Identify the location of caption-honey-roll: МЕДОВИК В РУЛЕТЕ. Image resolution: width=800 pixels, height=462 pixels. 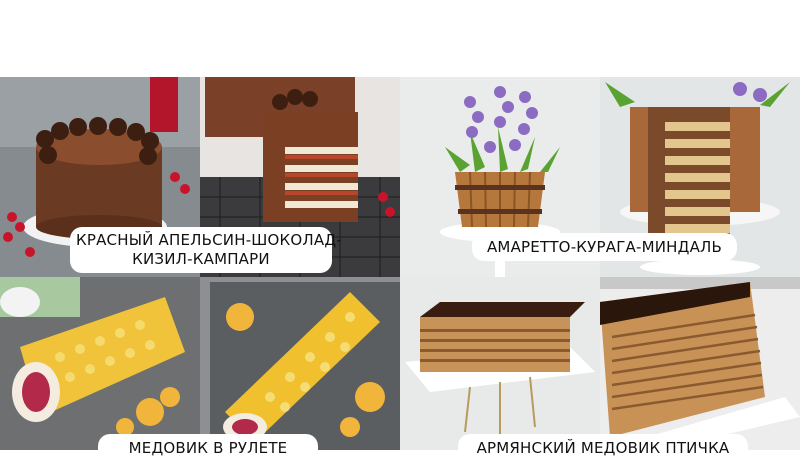
(208, 448).